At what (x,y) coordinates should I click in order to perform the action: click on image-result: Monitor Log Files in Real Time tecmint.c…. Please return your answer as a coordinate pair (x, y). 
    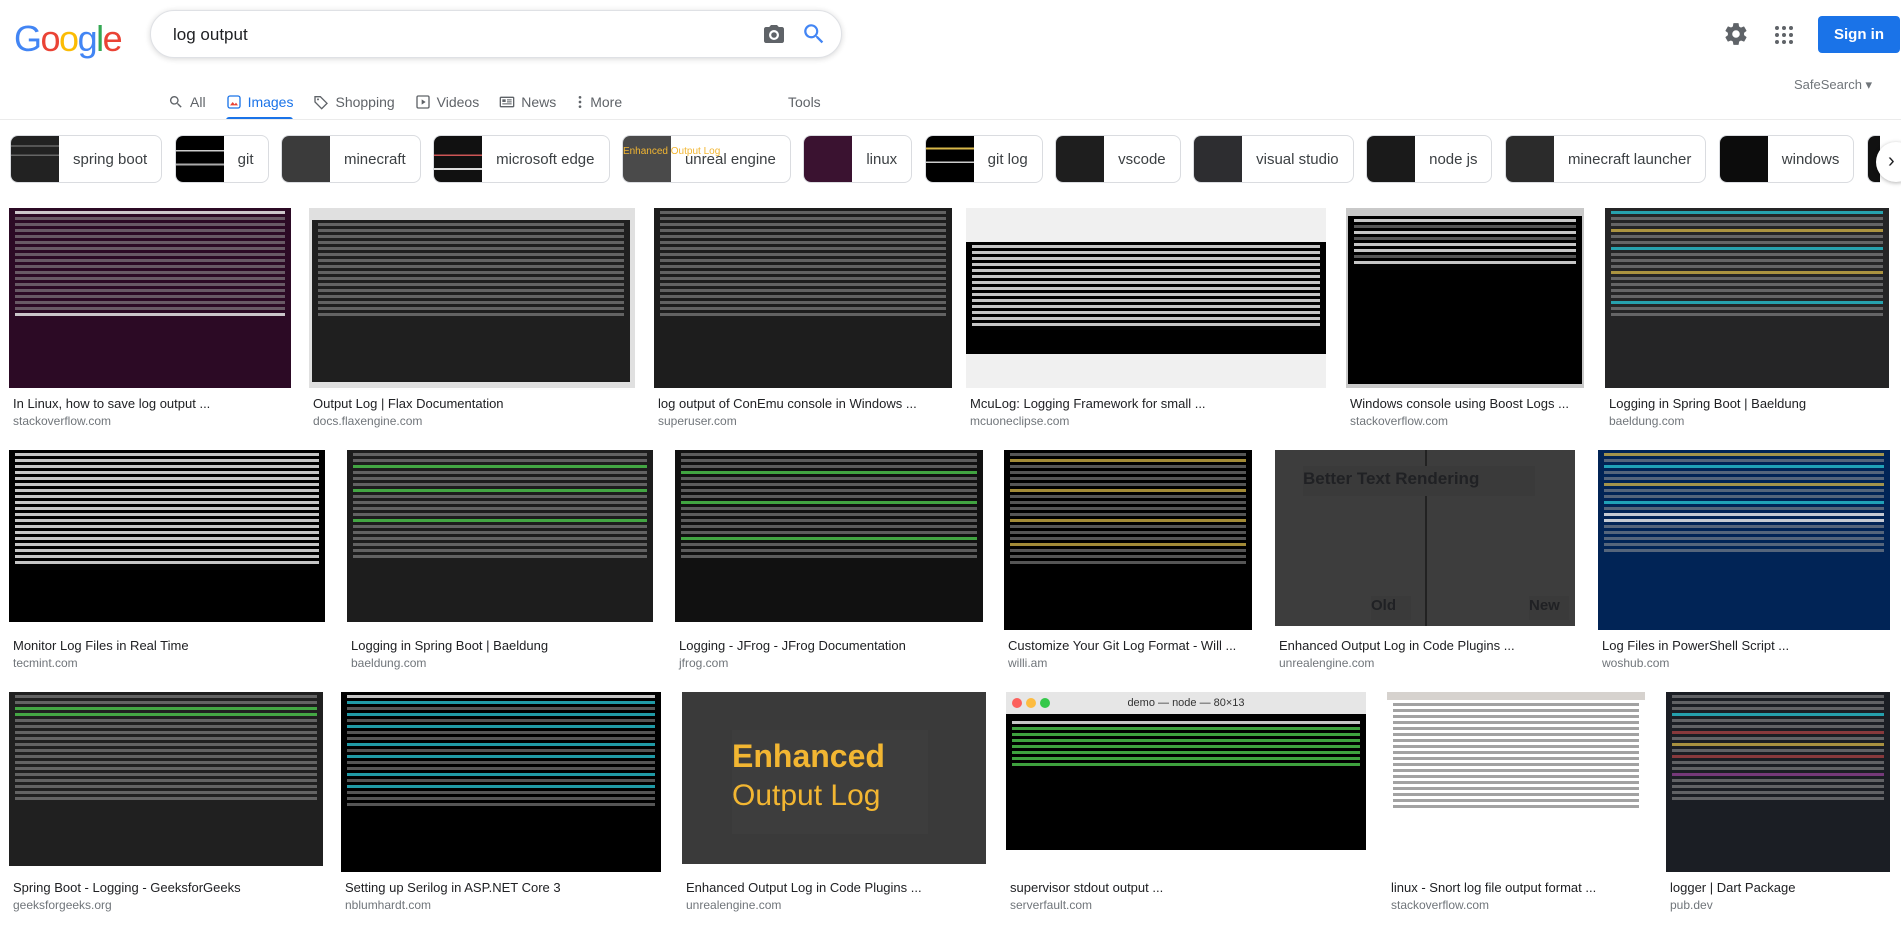
    Looking at the image, I should click on (168, 561).